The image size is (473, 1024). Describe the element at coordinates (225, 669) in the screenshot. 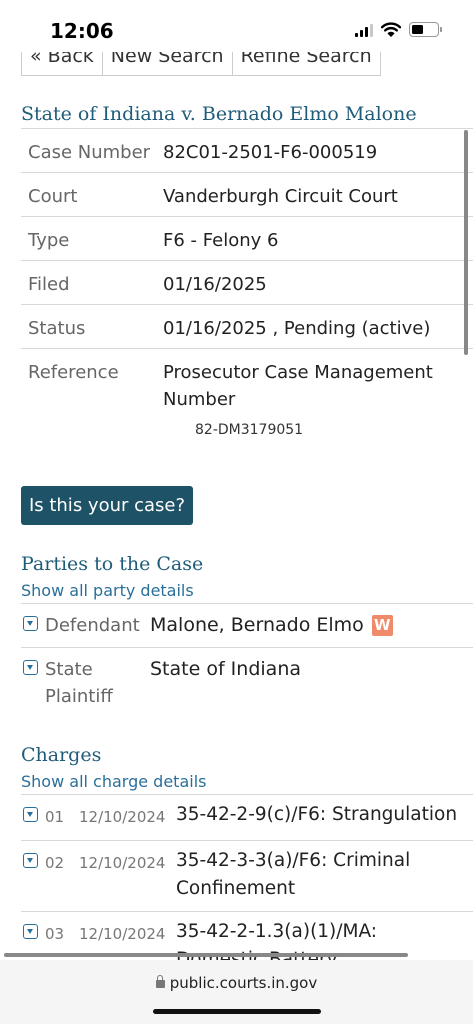

I see `party-name: State of Indiana` at that location.